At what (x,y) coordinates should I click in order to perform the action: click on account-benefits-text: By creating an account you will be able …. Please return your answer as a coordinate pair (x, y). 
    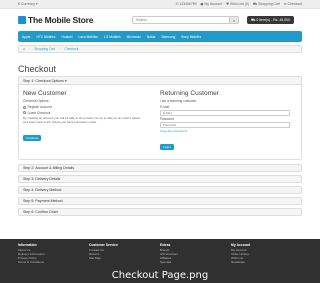
    Looking at the image, I should click on (82, 120).